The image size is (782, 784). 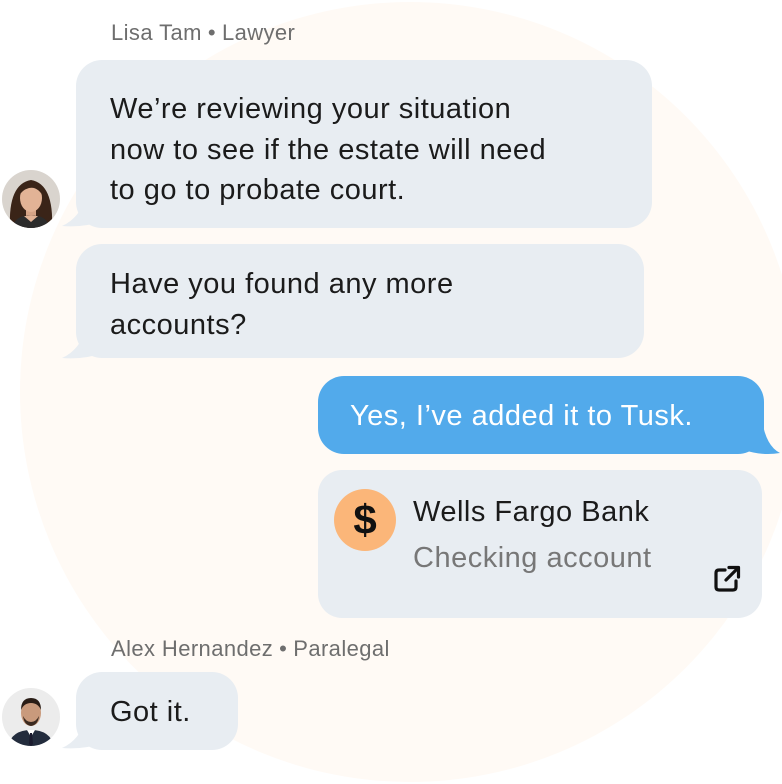 What do you see at coordinates (521, 416) in the screenshot?
I see `message-text: Yes, I’ve added it to Tusk.` at bounding box center [521, 416].